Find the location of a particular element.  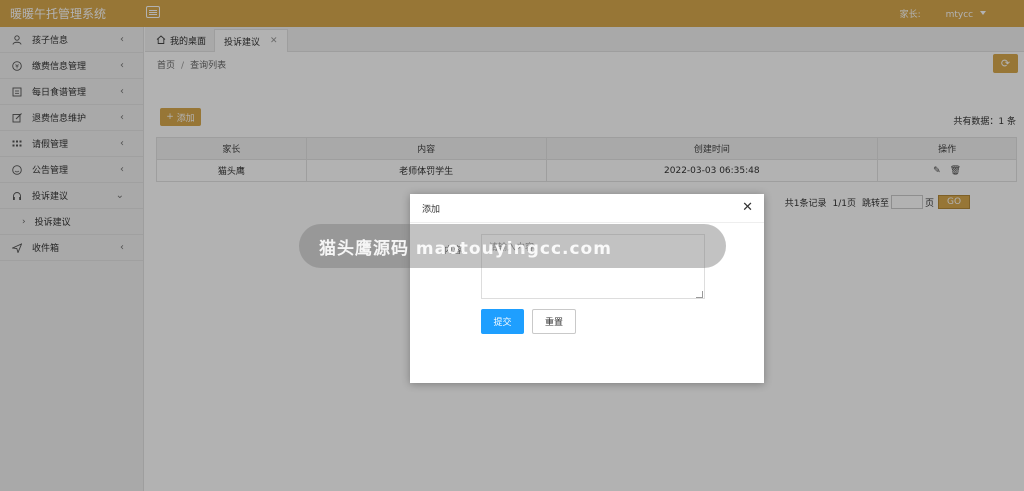

reset-button: 重置 is located at coordinates (554, 321).